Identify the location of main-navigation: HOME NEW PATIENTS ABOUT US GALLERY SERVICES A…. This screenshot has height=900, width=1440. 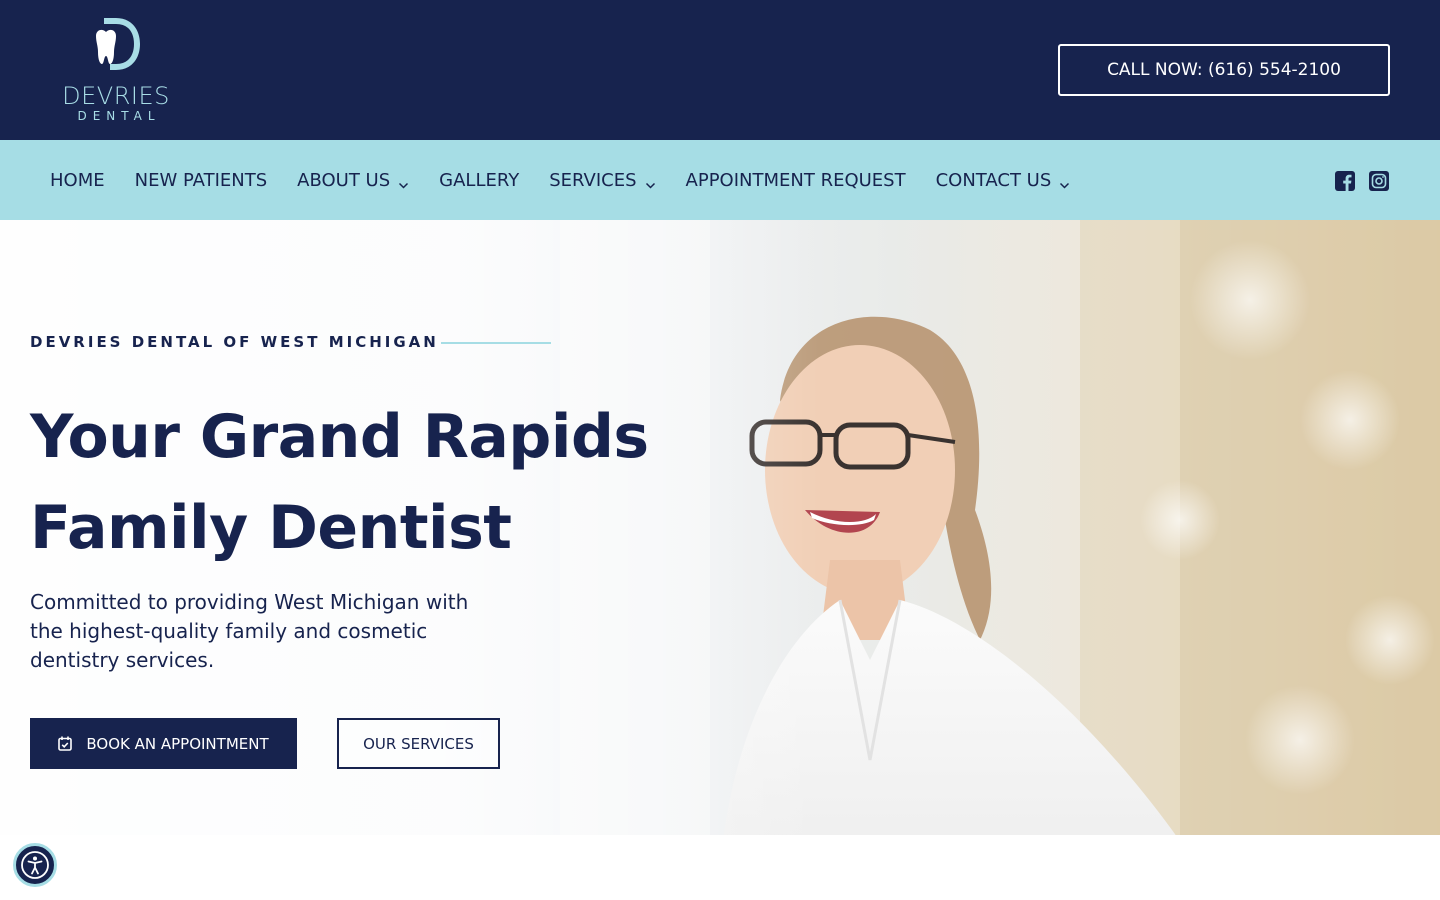
(720, 180).